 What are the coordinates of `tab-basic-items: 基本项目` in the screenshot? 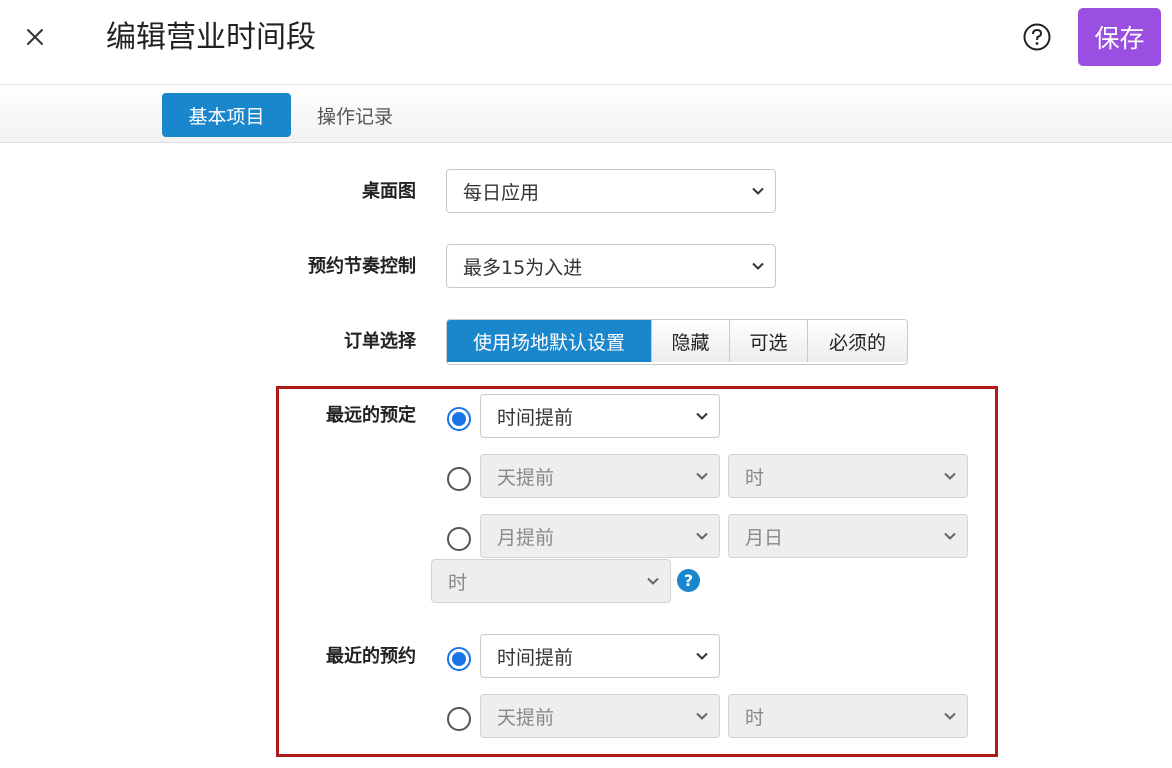 It's located at (226, 115).